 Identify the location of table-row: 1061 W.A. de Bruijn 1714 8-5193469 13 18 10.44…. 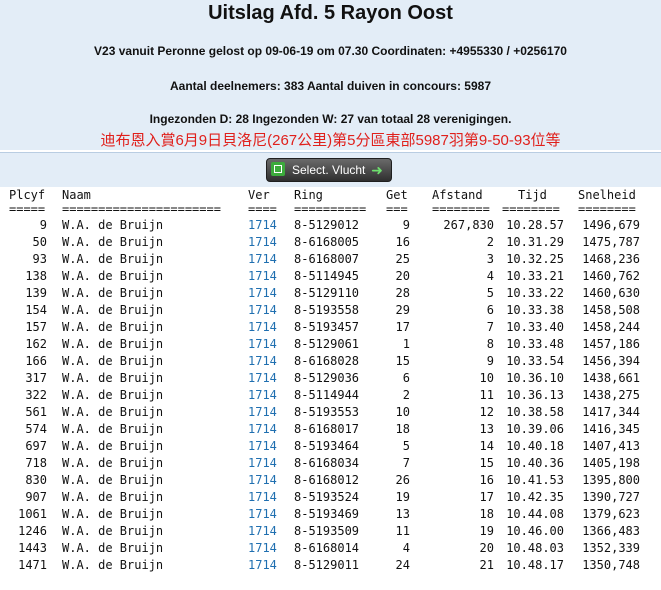
(330, 514).